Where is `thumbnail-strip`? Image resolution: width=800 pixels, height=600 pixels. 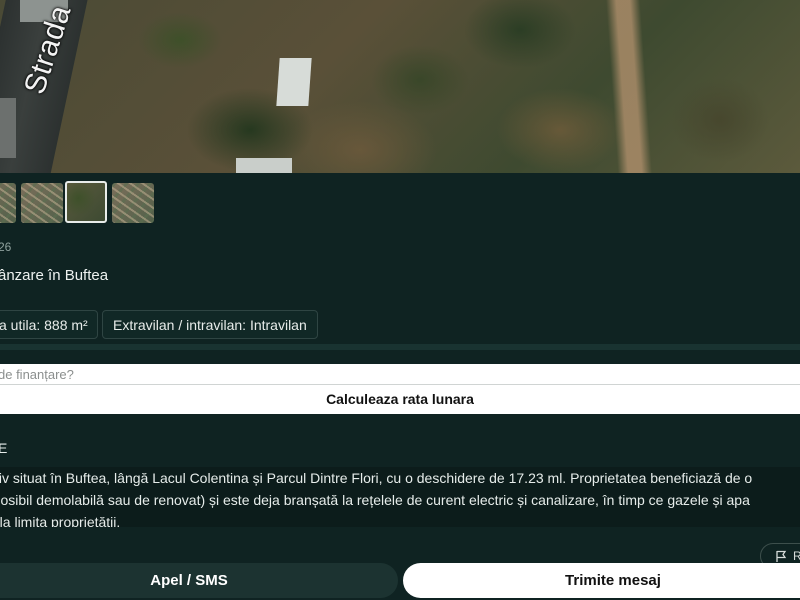
thumbnail-strip is located at coordinates (400, 203).